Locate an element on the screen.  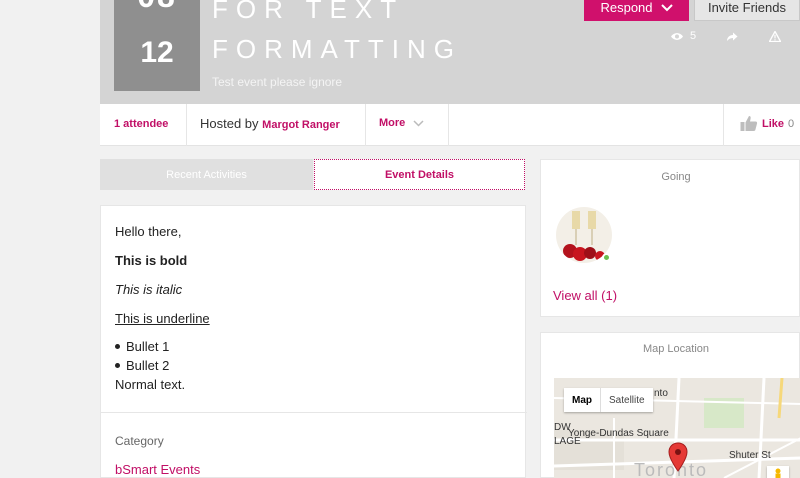
bullet-text: Bullet 1 is located at coordinates (148, 346).